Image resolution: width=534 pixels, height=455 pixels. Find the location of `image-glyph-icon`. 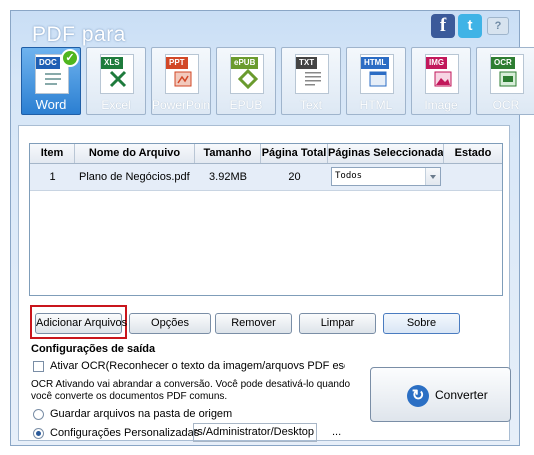

image-glyph-icon is located at coordinates (443, 79).